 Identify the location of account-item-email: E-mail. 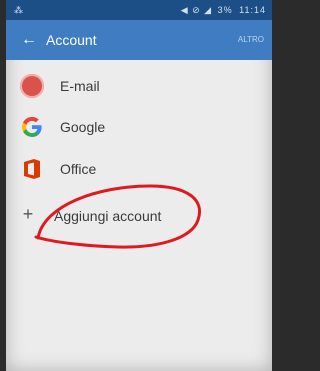
(139, 86).